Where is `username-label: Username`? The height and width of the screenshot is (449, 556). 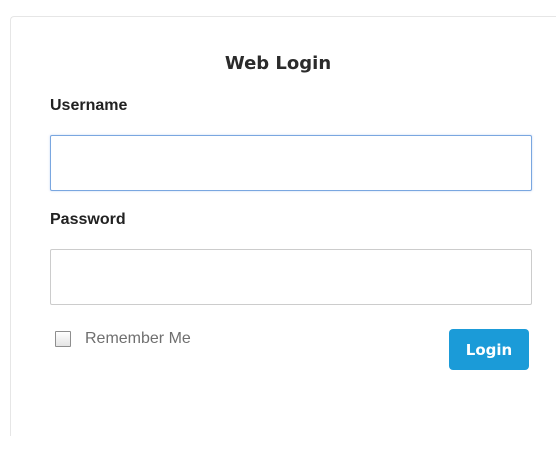 username-label: Username is located at coordinates (89, 105).